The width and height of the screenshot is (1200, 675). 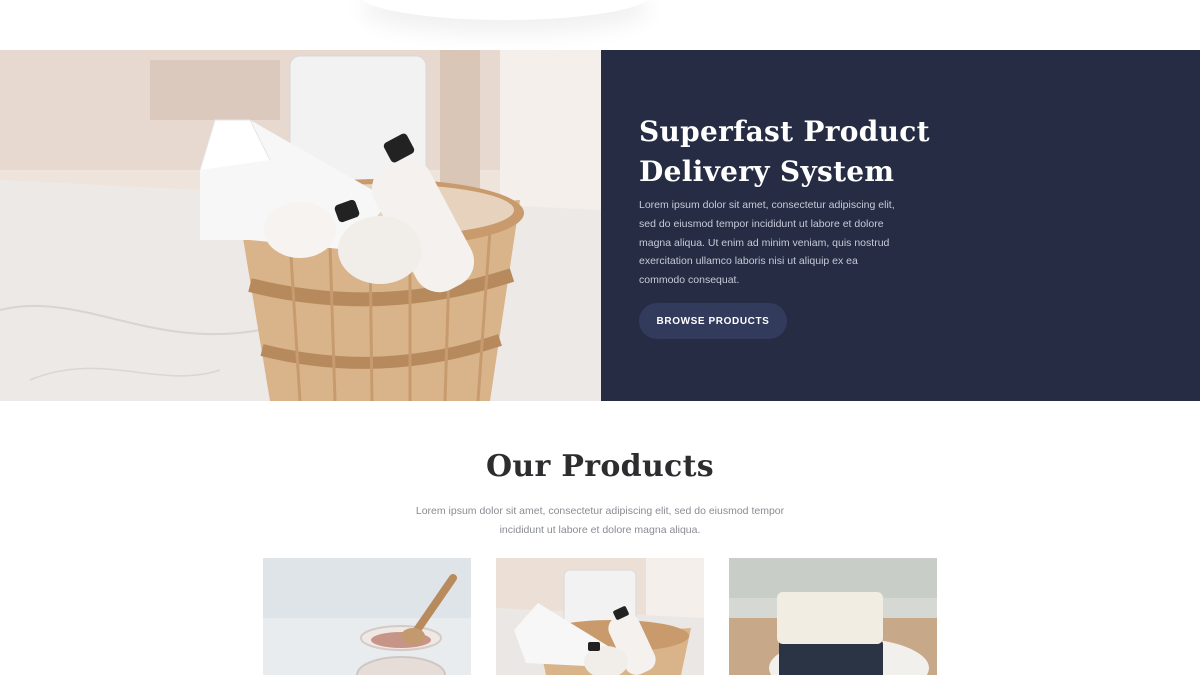 What do you see at coordinates (600, 616) in the screenshot?
I see `product-card-gift-basket` at bounding box center [600, 616].